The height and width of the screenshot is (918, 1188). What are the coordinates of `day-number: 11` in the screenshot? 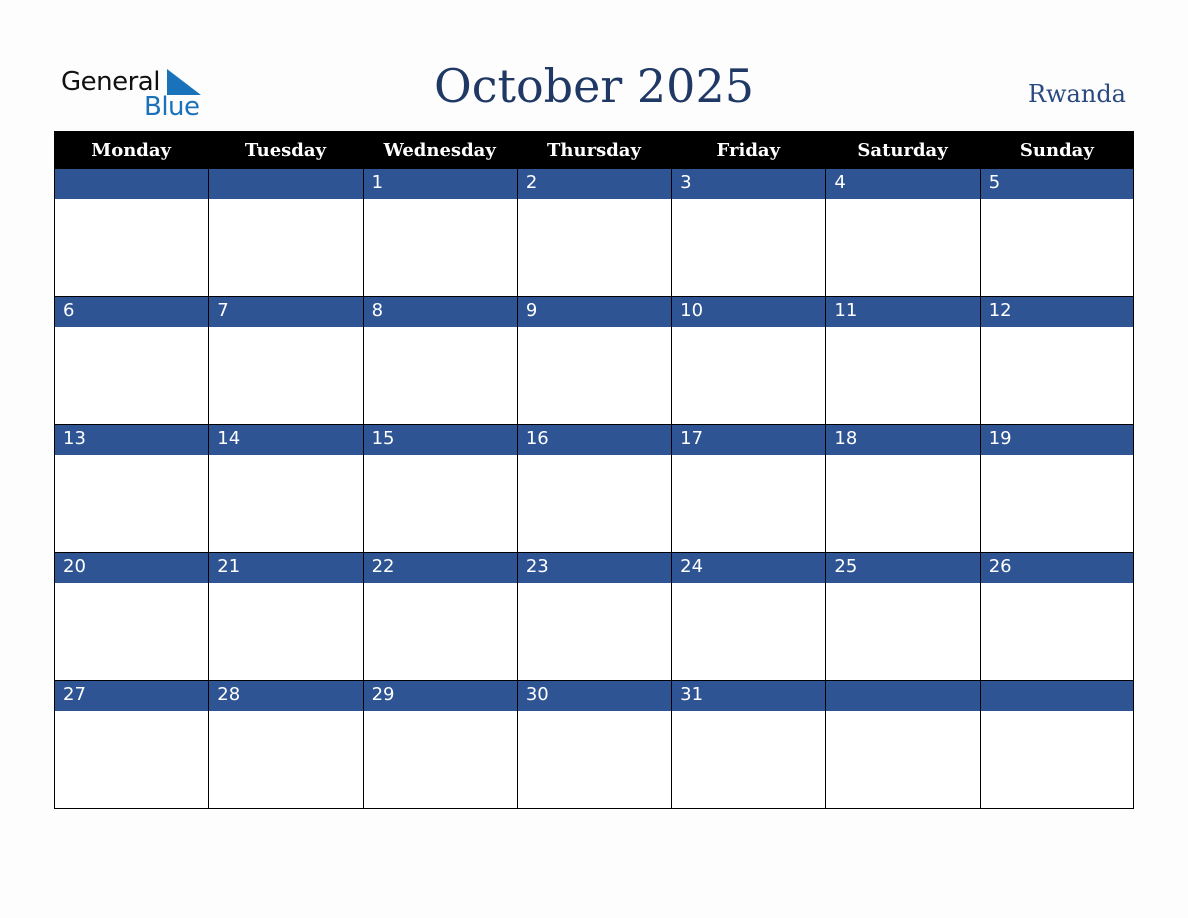 It's located at (903, 312).